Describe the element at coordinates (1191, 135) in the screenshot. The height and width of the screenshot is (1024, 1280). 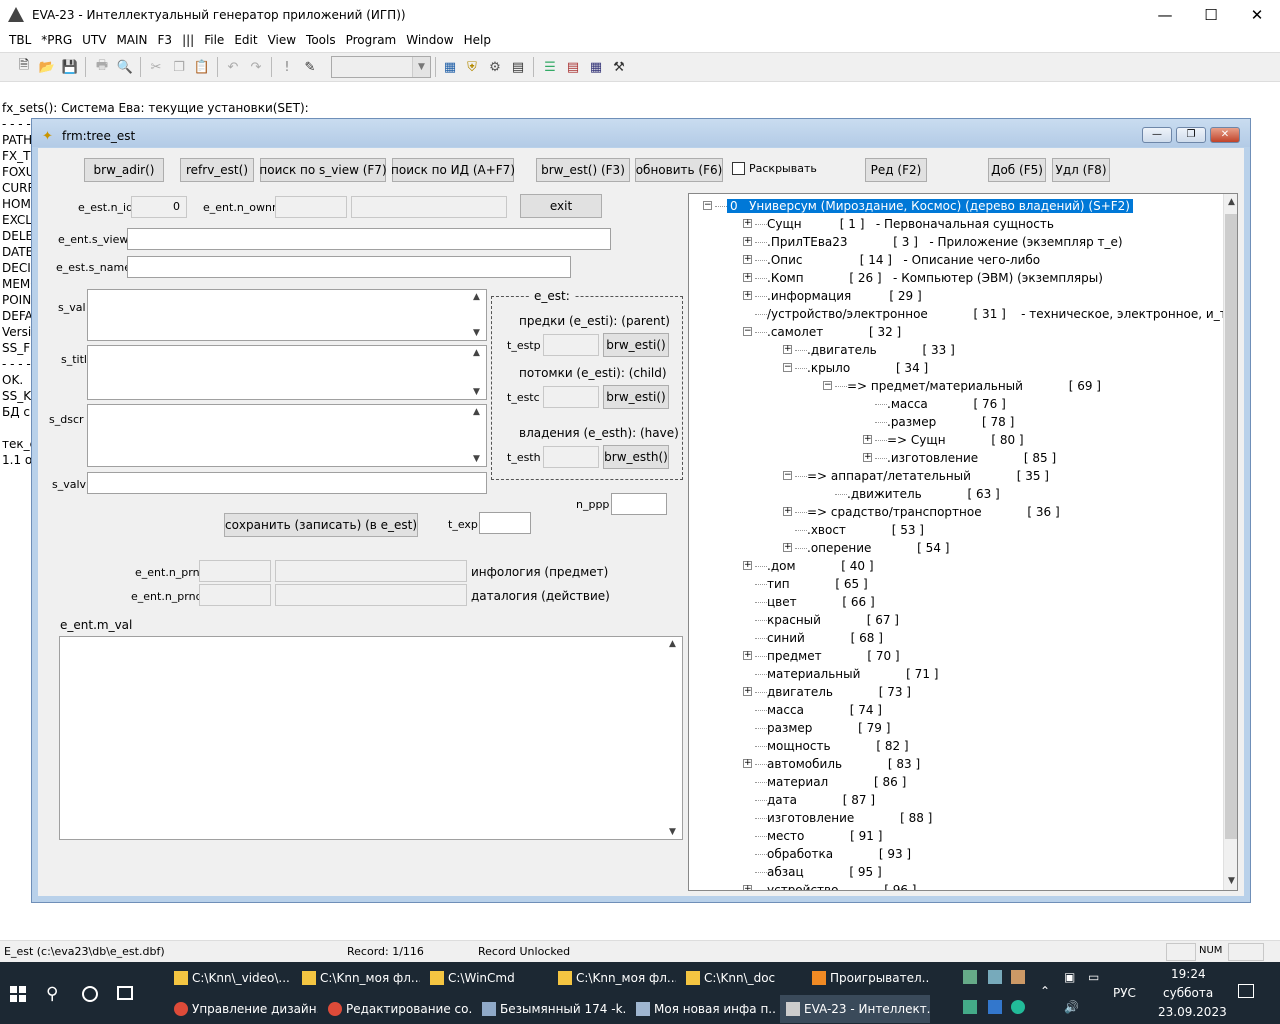
I see `restore-icon: ❐` at that location.